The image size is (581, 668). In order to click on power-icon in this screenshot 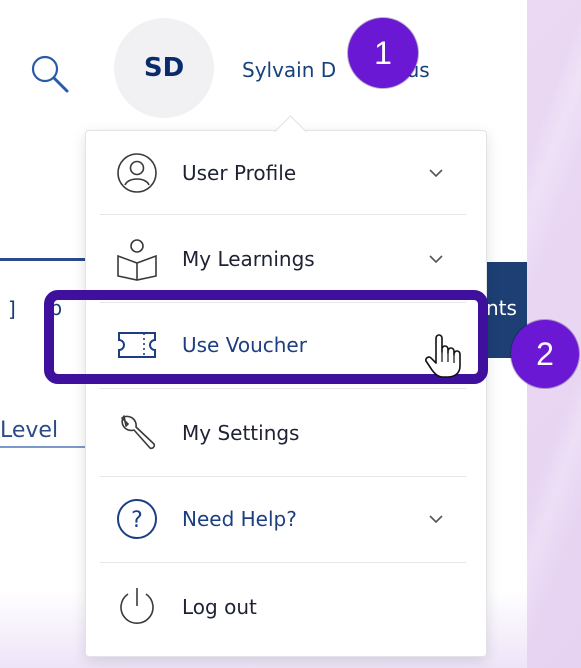, I will do `click(137, 607)`.